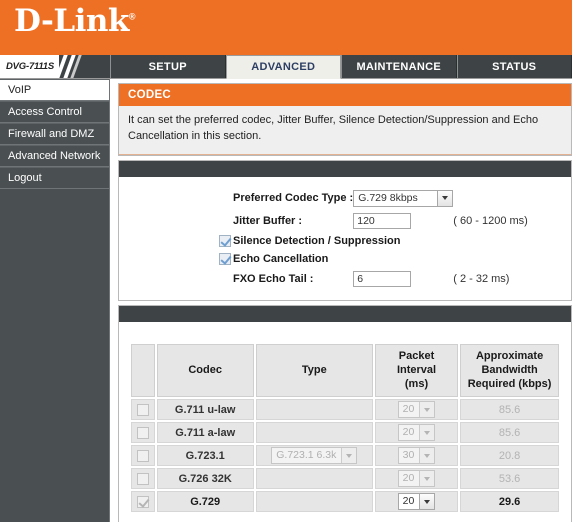 This screenshot has width=572, height=522. I want to click on table-row: G.711 u-law 20 85.6, so click(345, 410).